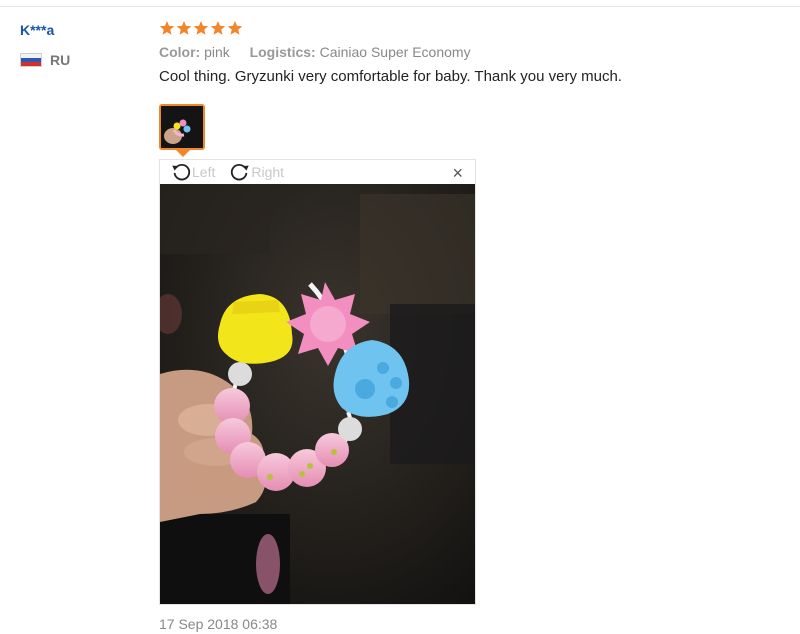 This screenshot has height=634, width=800. Describe the element at coordinates (60, 60) in the screenshot. I see `country-code: RU` at that location.